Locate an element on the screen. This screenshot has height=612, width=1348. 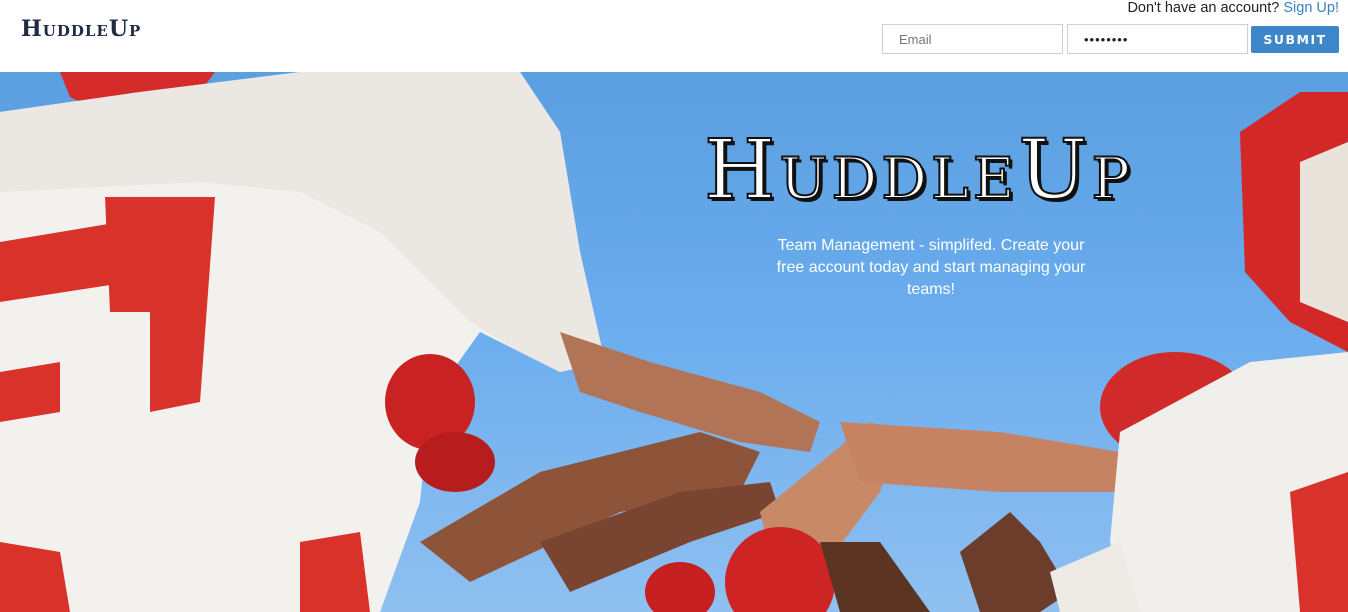
email-field is located at coordinates (972, 39).